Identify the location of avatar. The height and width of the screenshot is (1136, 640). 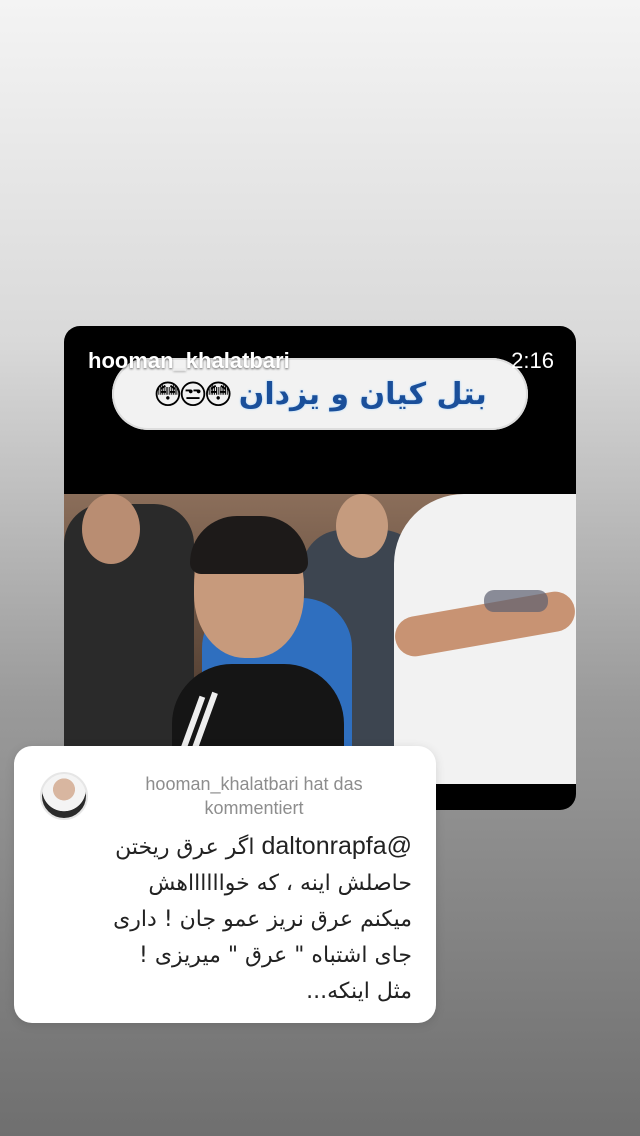
(64, 796).